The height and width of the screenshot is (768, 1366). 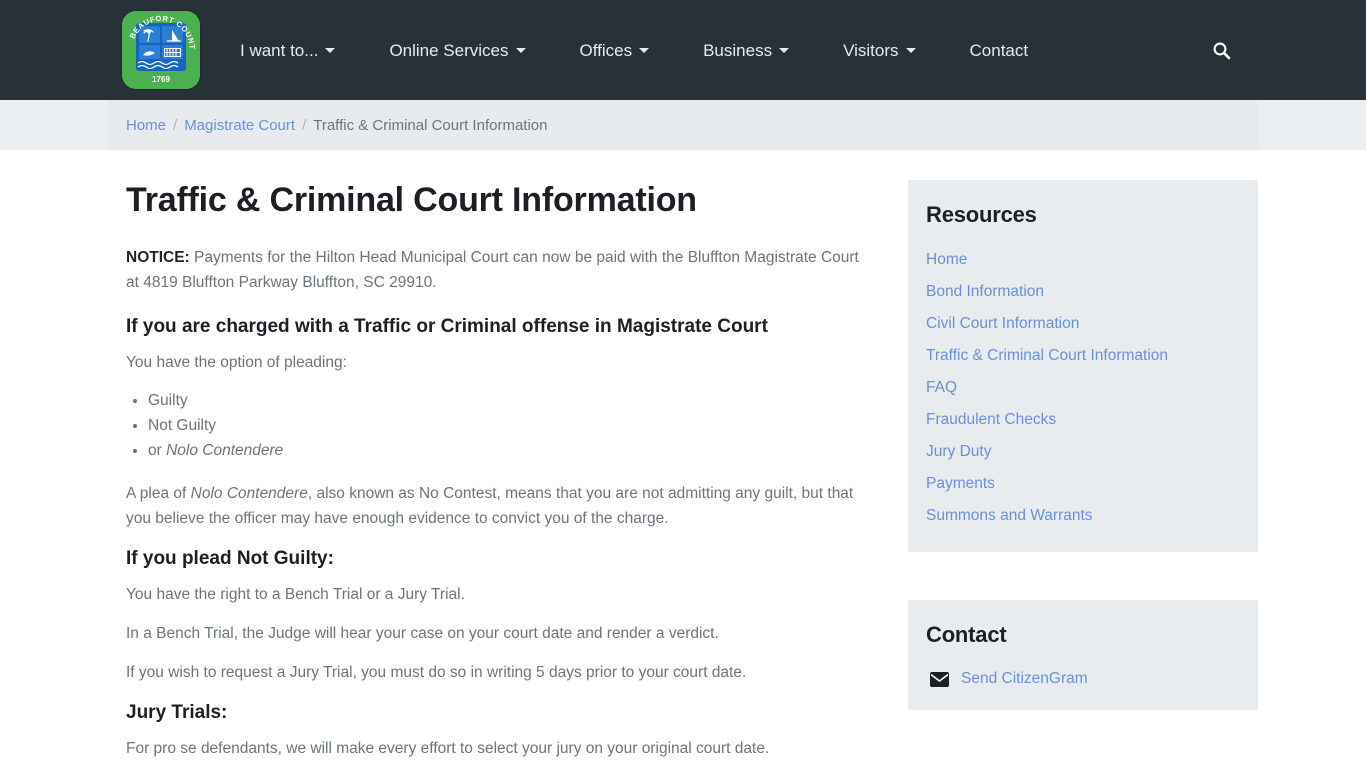 What do you see at coordinates (449, 50) in the screenshot?
I see `nav-item-label: Online Services` at bounding box center [449, 50].